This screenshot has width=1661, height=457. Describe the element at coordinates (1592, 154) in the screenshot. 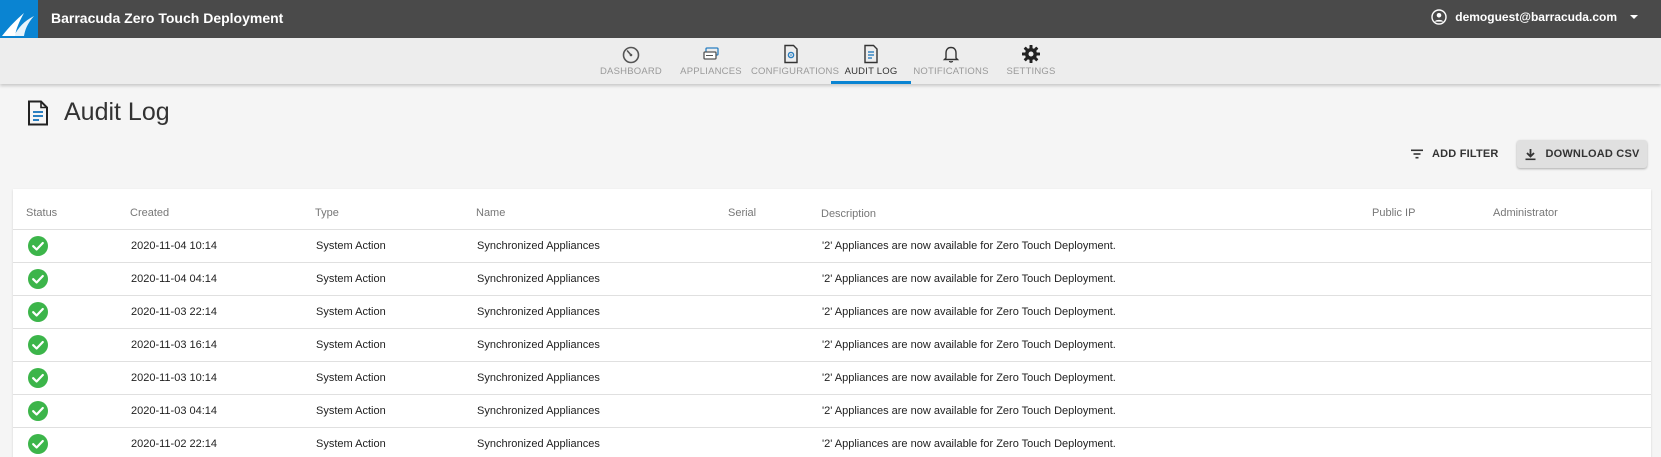

I see `download-csv-label: DOWNLOAD CSV` at that location.